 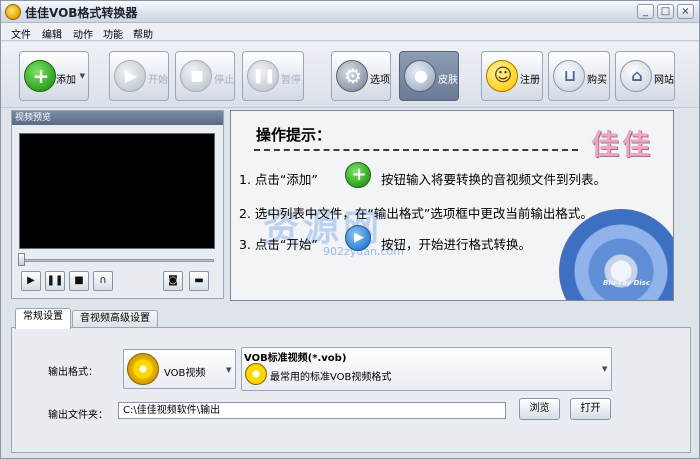 What do you see at coordinates (636, 76) in the screenshot?
I see `house-icon: ⌂` at bounding box center [636, 76].